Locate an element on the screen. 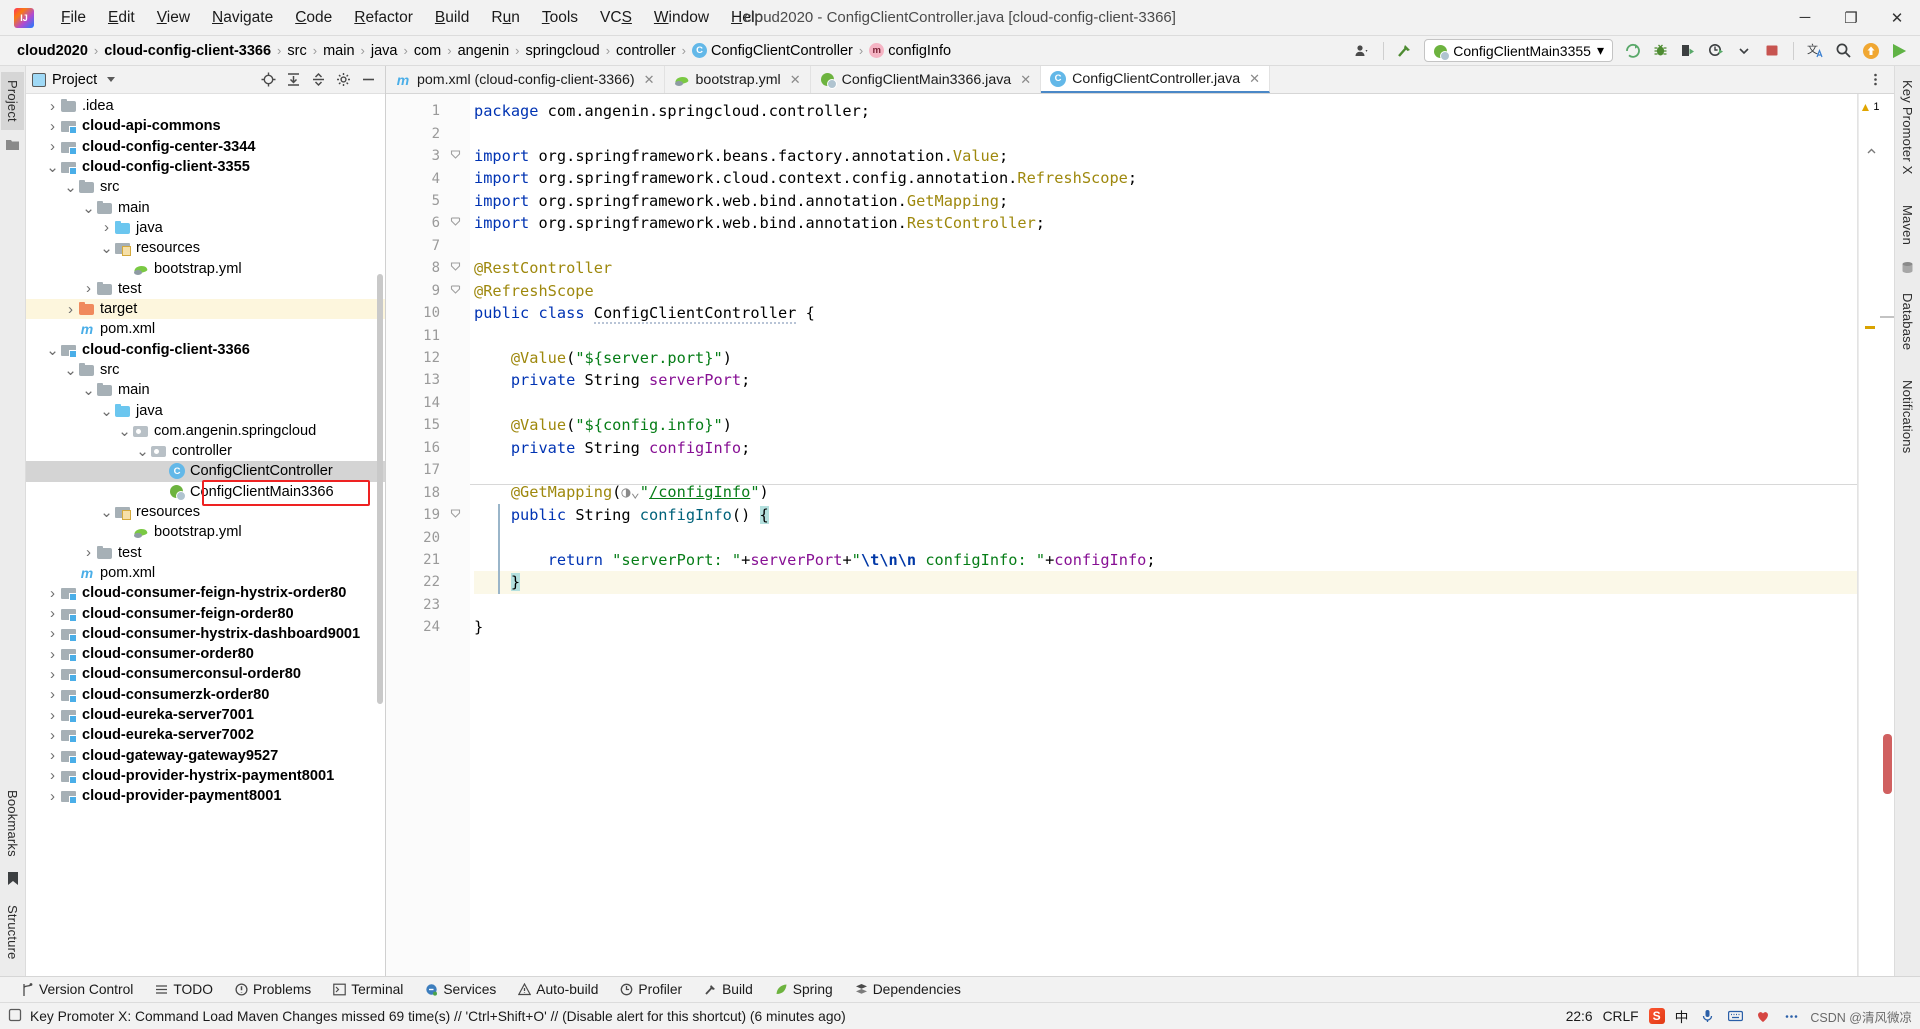  tree-item-src: ⌄ src is located at coordinates (205, 187).